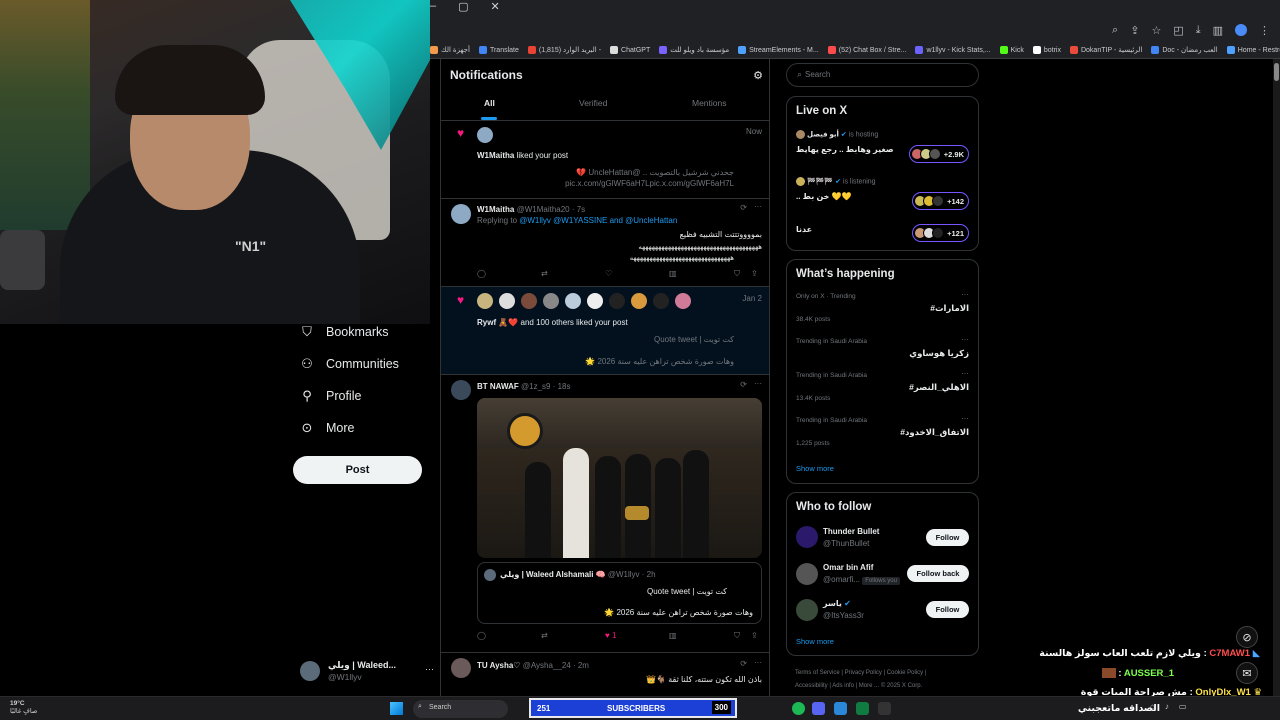 This screenshot has height=720, width=1280. I want to click on excel-icon, so click(862, 708).